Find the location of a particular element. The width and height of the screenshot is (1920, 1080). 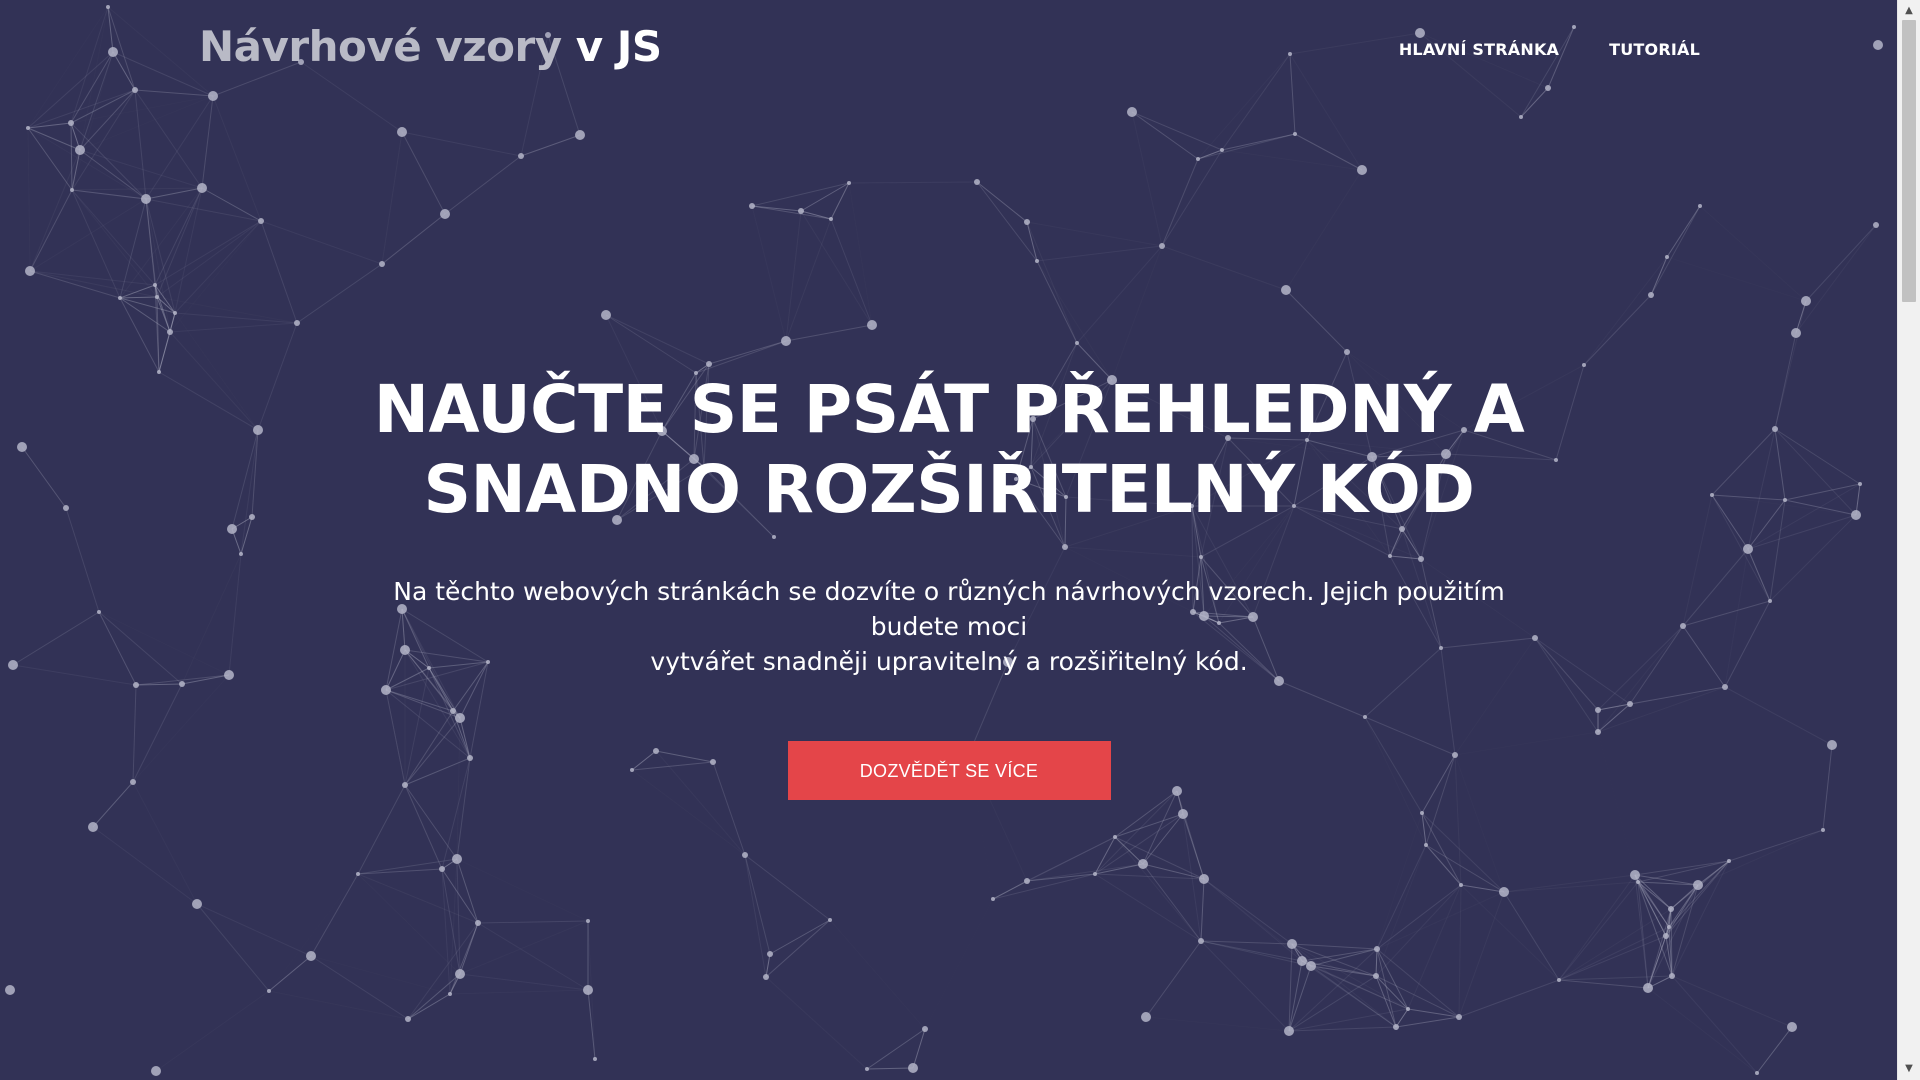

nav-link-home: HLAVNÍ STRÁNKA is located at coordinates (1479, 49).